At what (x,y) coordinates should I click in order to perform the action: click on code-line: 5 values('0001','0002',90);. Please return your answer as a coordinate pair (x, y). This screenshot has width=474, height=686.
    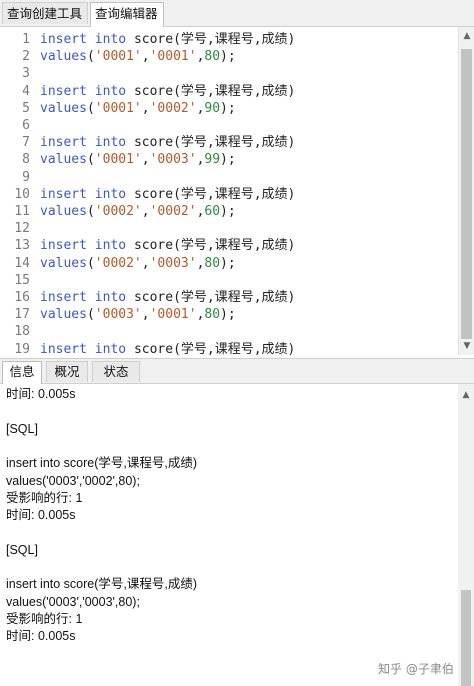
    Looking at the image, I should click on (118, 108).